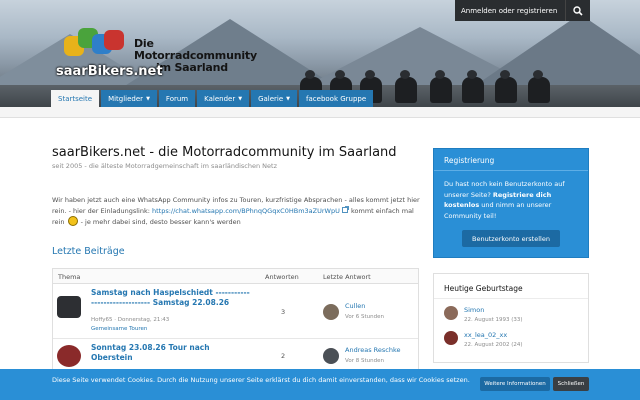  Describe the element at coordinates (235, 276) in the screenshot. I see `table-header: Thema Antworten Letzte Antwort` at that location.